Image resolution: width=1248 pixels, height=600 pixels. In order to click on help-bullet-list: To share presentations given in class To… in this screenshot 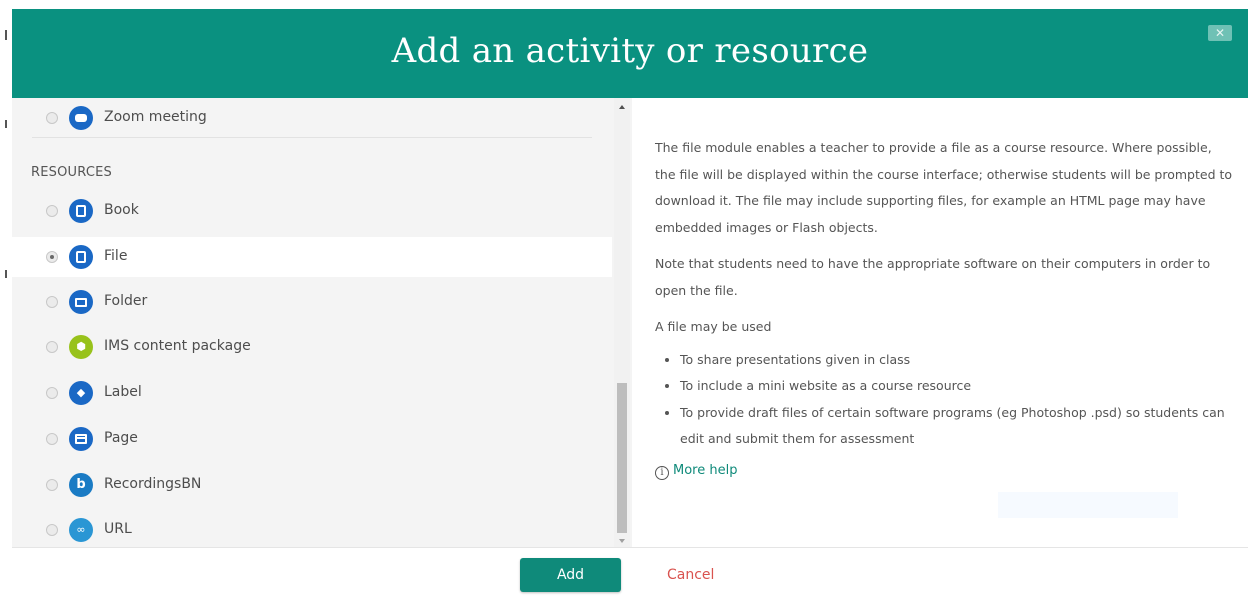, I will do `click(945, 400)`.